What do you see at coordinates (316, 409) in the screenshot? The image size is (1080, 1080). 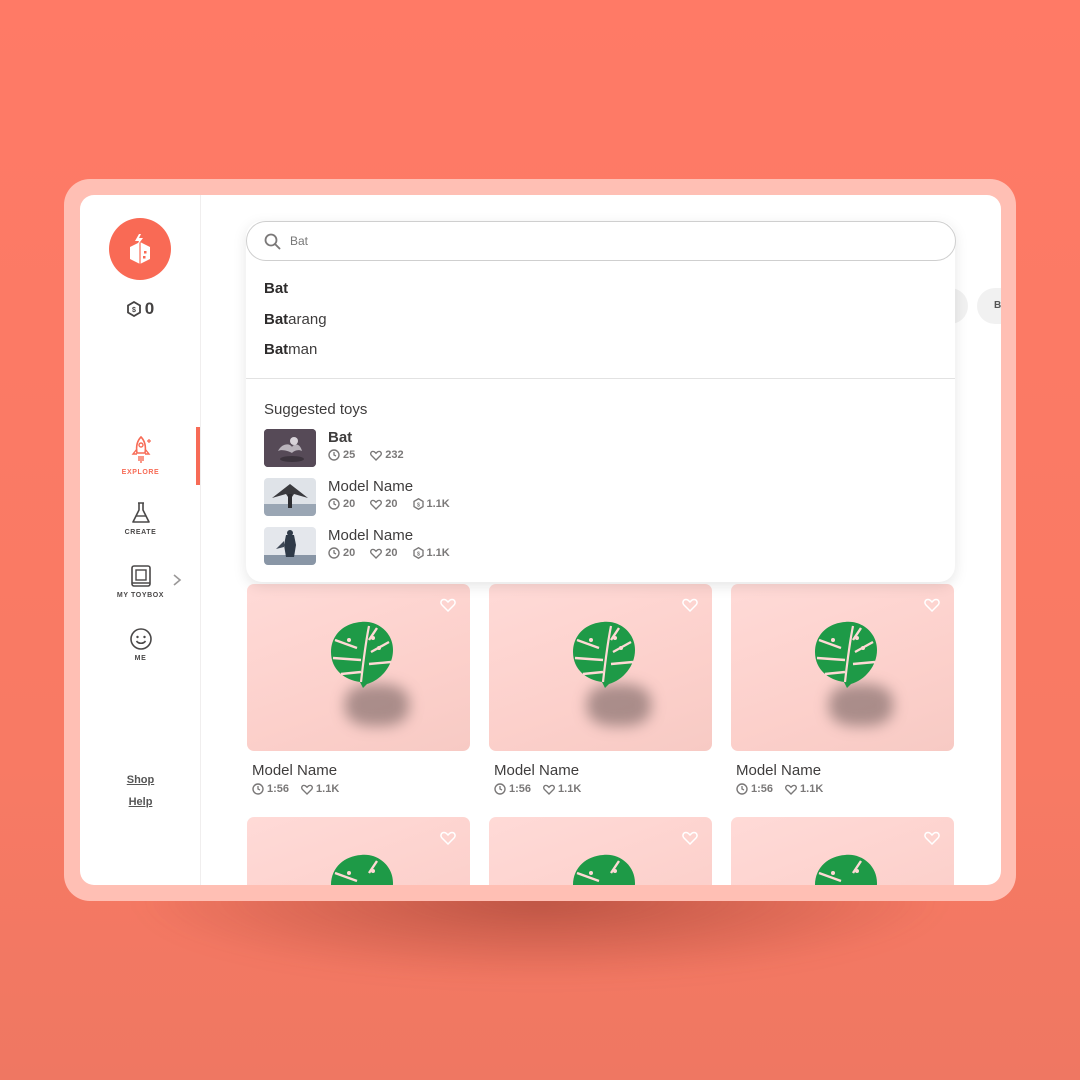 I see `suggested-toys-heading: Suggested toys` at bounding box center [316, 409].